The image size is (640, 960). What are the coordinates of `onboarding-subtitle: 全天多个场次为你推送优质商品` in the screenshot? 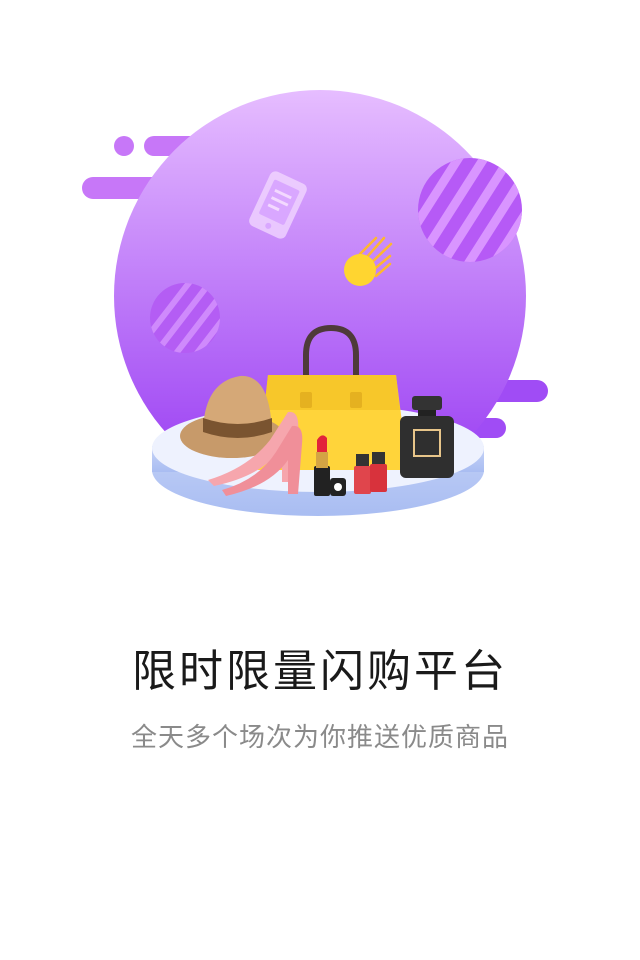 It's located at (319, 738).